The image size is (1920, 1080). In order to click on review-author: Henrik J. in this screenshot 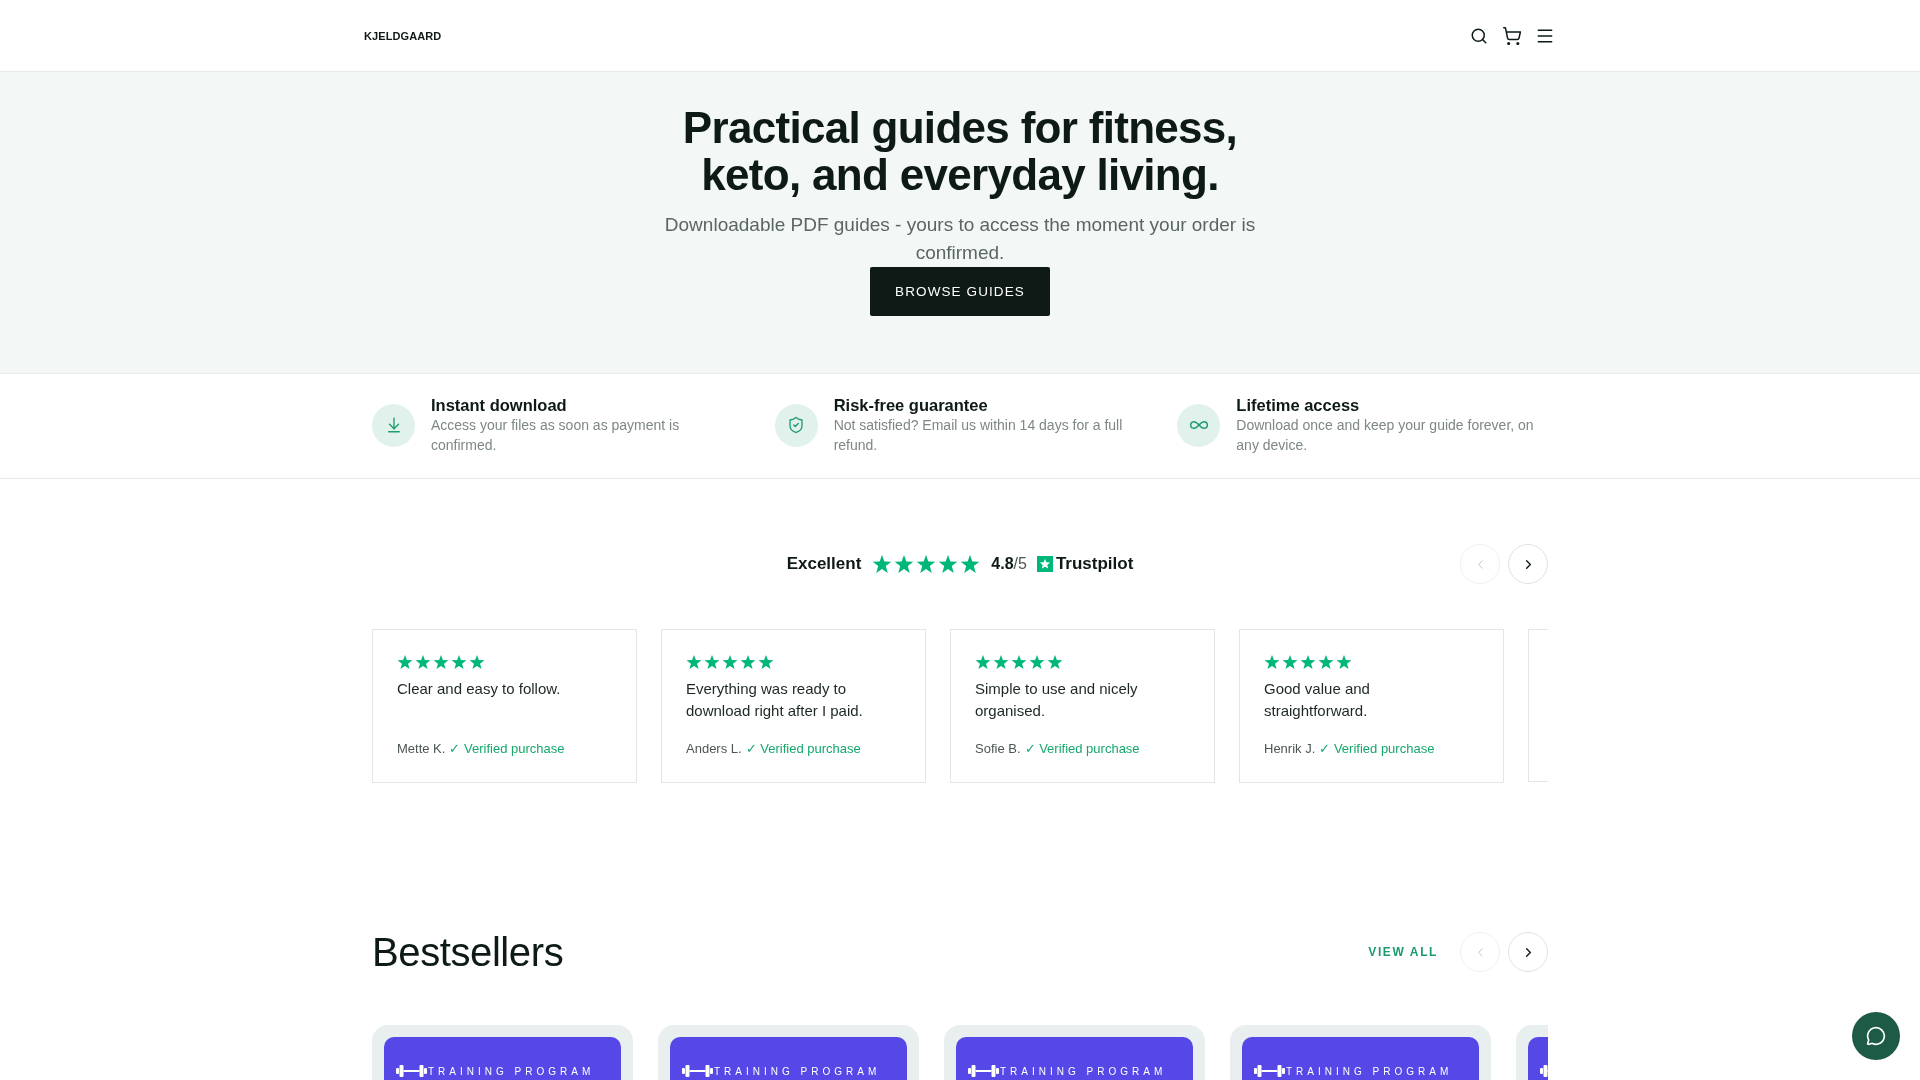, I will do `click(1290, 748)`.